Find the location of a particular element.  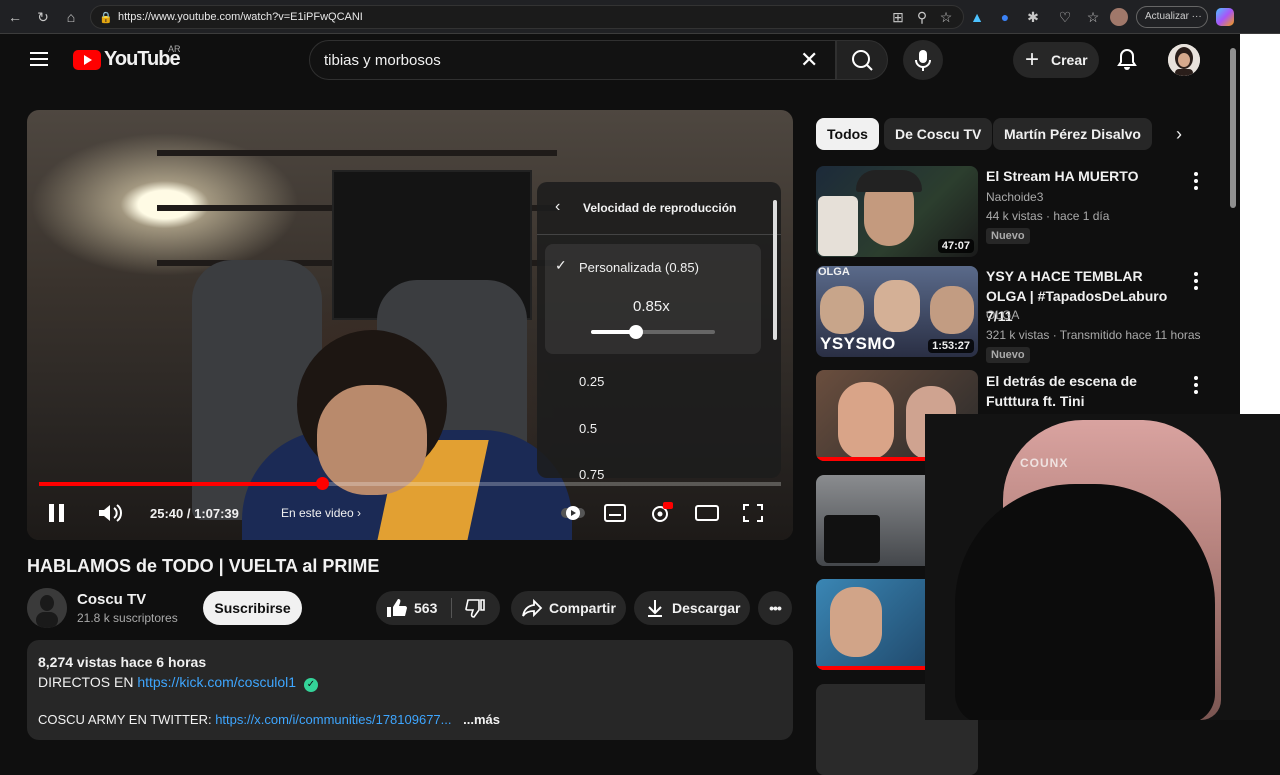

like-dislike-group: 563 is located at coordinates (438, 608).